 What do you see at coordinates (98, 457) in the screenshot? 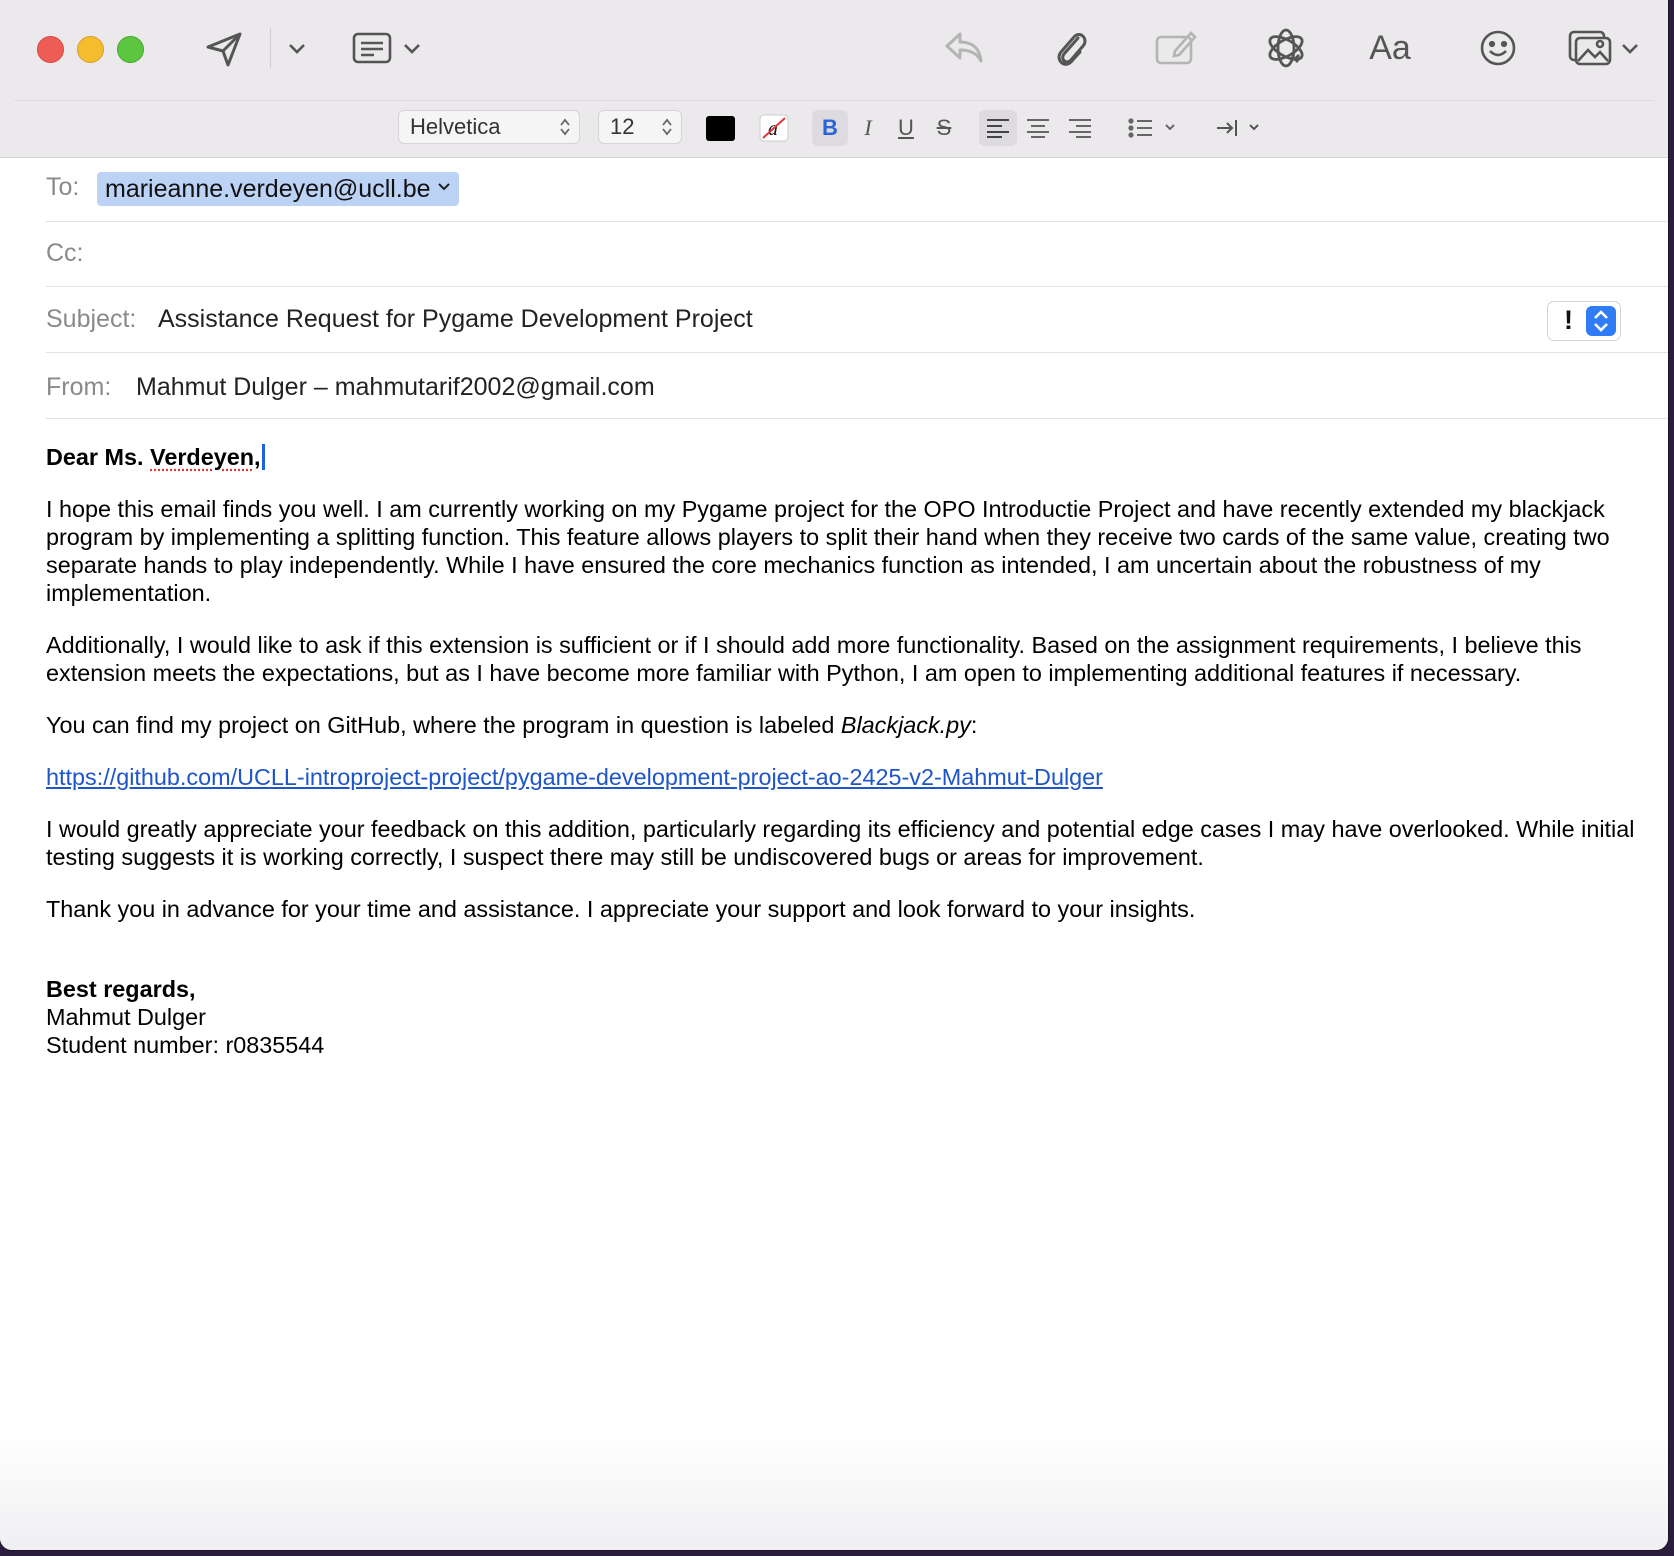
I see `greeting-prefix: Dear Ms.` at bounding box center [98, 457].